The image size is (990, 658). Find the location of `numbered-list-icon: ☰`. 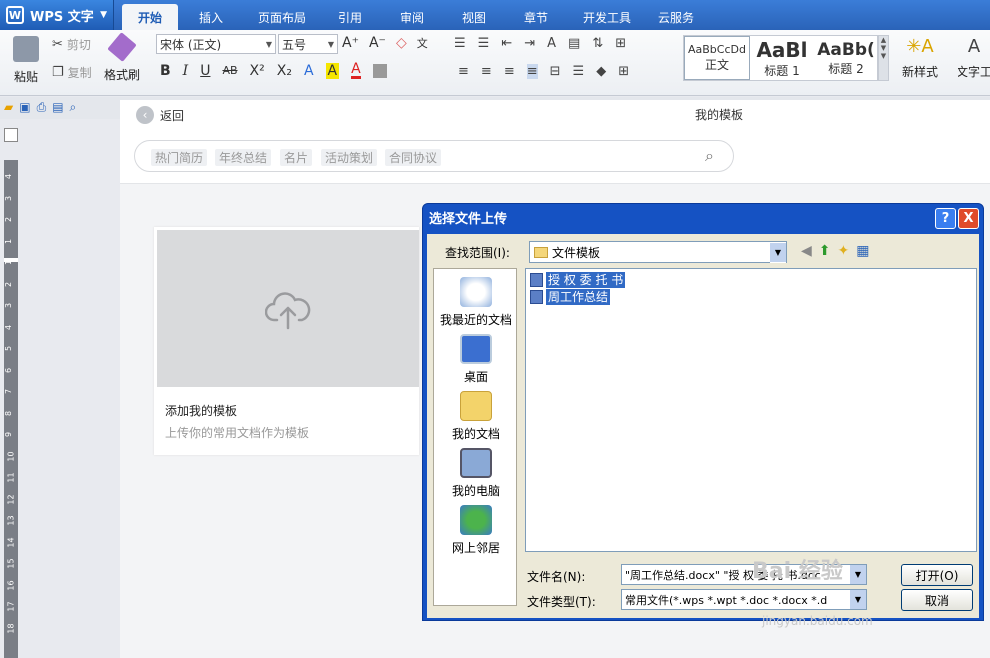

numbered-list-icon: ☰ is located at coordinates (484, 43).